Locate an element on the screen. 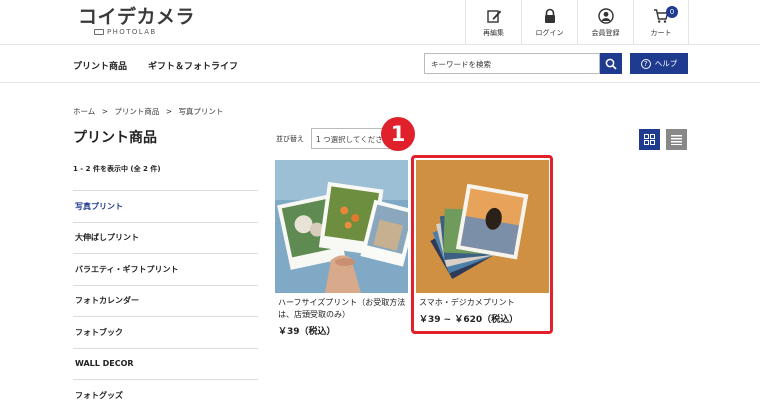 This screenshot has height=417, width=760. nav-item-print-products: プリント商品 is located at coordinates (100, 65).